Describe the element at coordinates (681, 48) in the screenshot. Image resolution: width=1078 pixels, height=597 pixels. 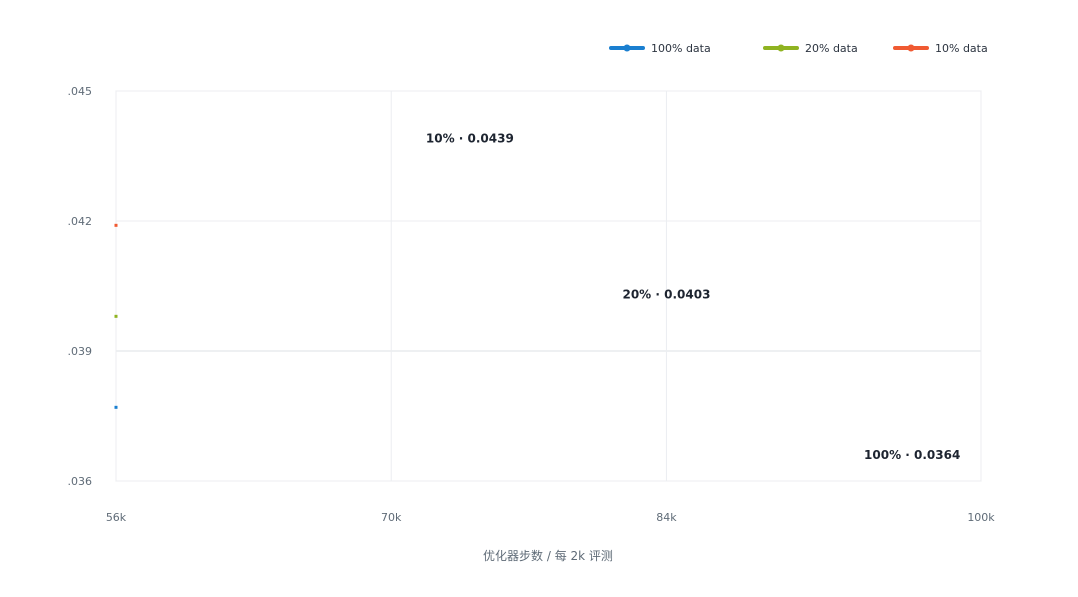
I see `legend-label: 100% data` at that location.